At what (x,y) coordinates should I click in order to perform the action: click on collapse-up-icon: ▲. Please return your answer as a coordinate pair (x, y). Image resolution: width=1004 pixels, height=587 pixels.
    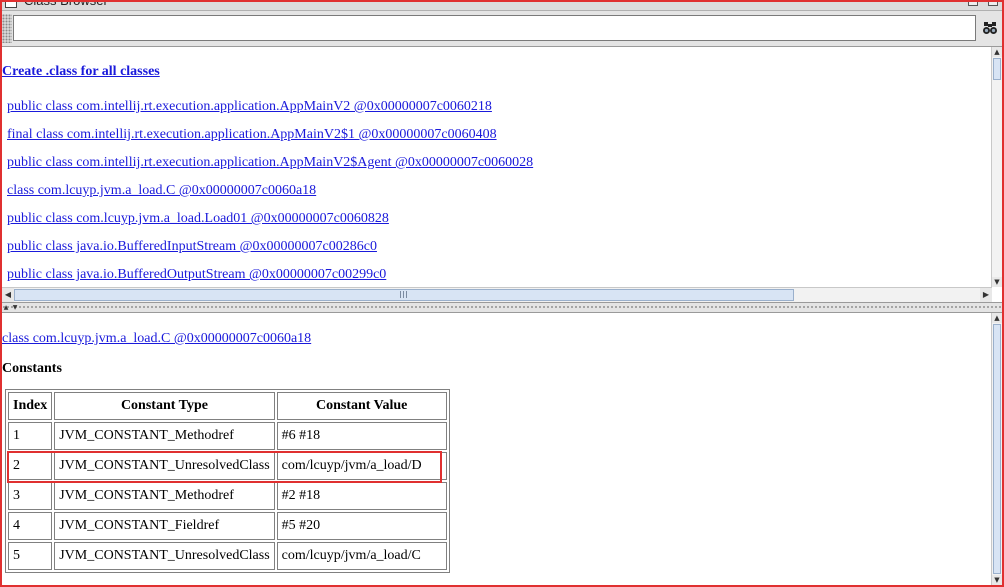
    Looking at the image, I should click on (6, 307).